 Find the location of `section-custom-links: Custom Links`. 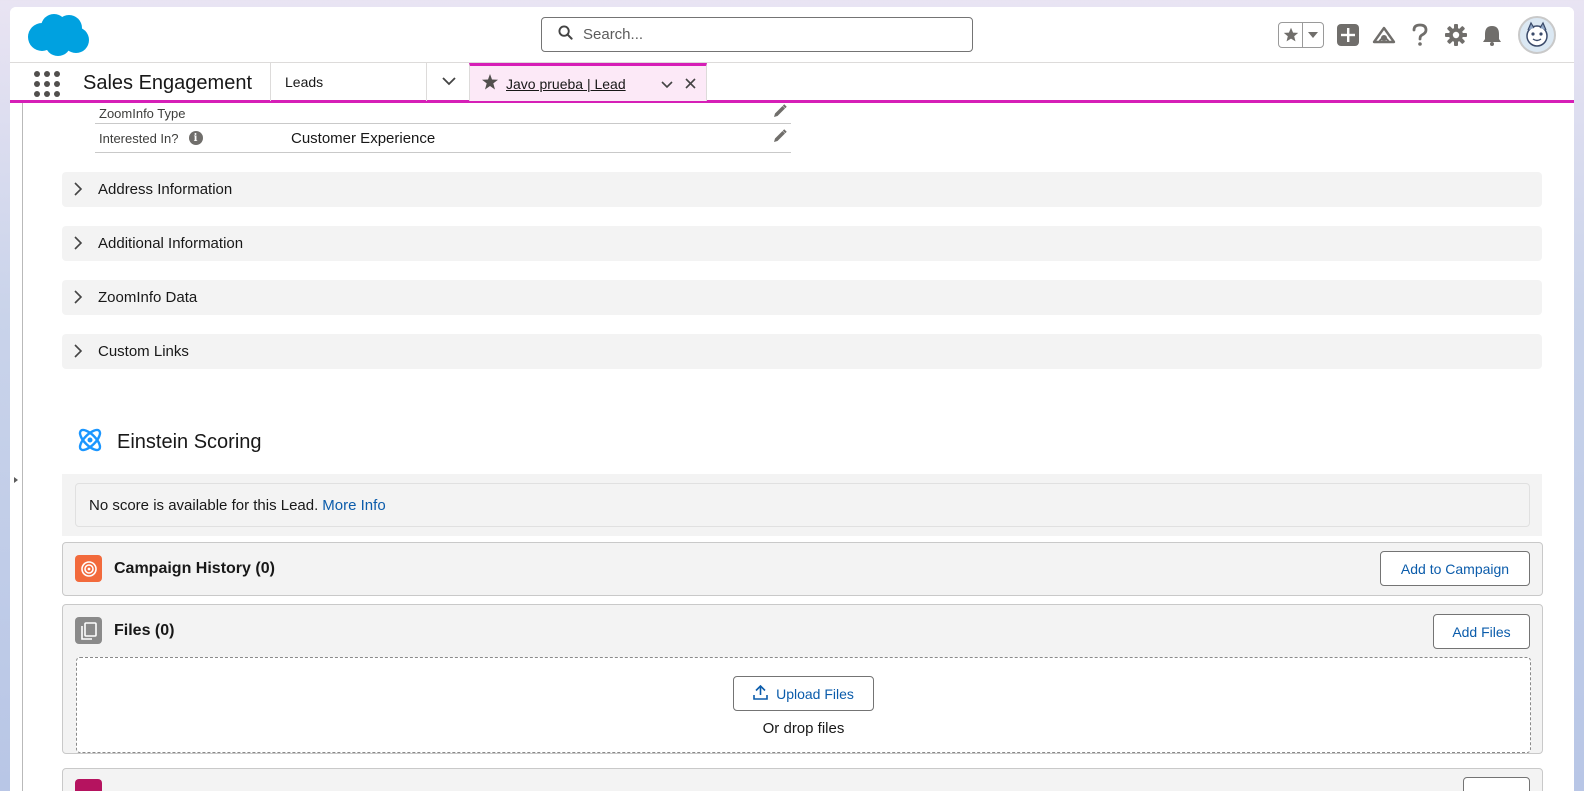

section-custom-links: Custom Links is located at coordinates (802, 351).